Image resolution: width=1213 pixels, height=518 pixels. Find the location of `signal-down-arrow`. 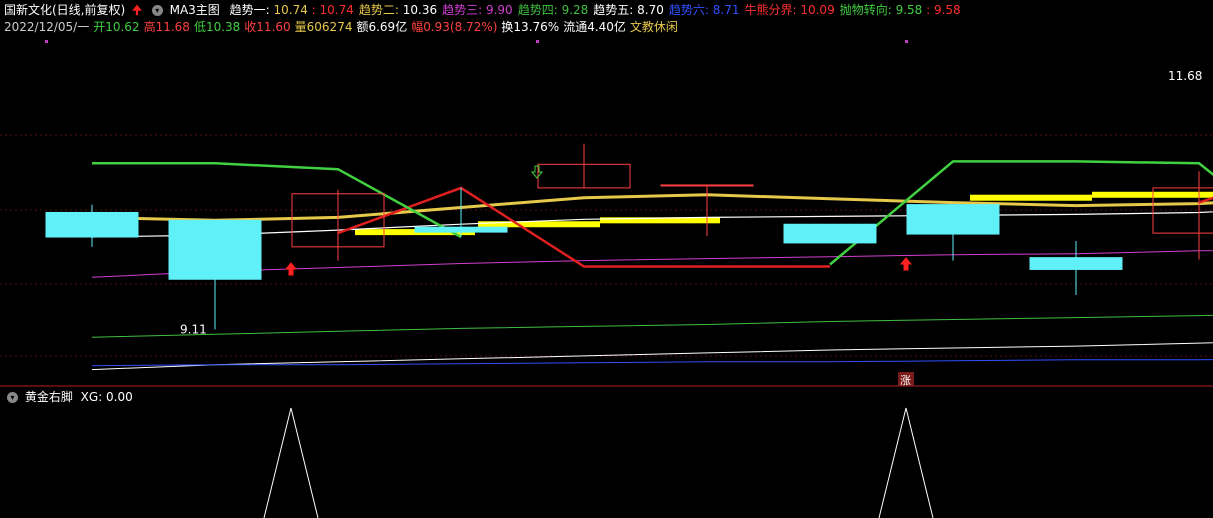

signal-down-arrow is located at coordinates (537, 172).